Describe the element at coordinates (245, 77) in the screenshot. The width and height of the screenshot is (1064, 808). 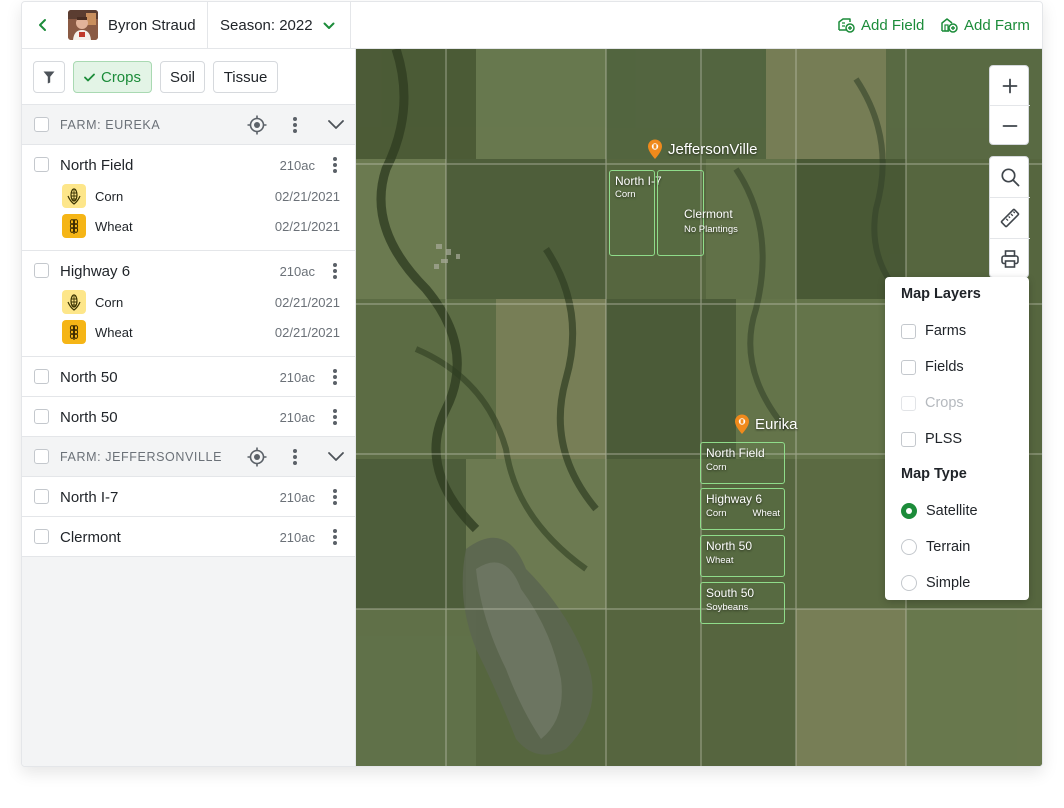
I see `tissue-filter-button: Tissue` at that location.